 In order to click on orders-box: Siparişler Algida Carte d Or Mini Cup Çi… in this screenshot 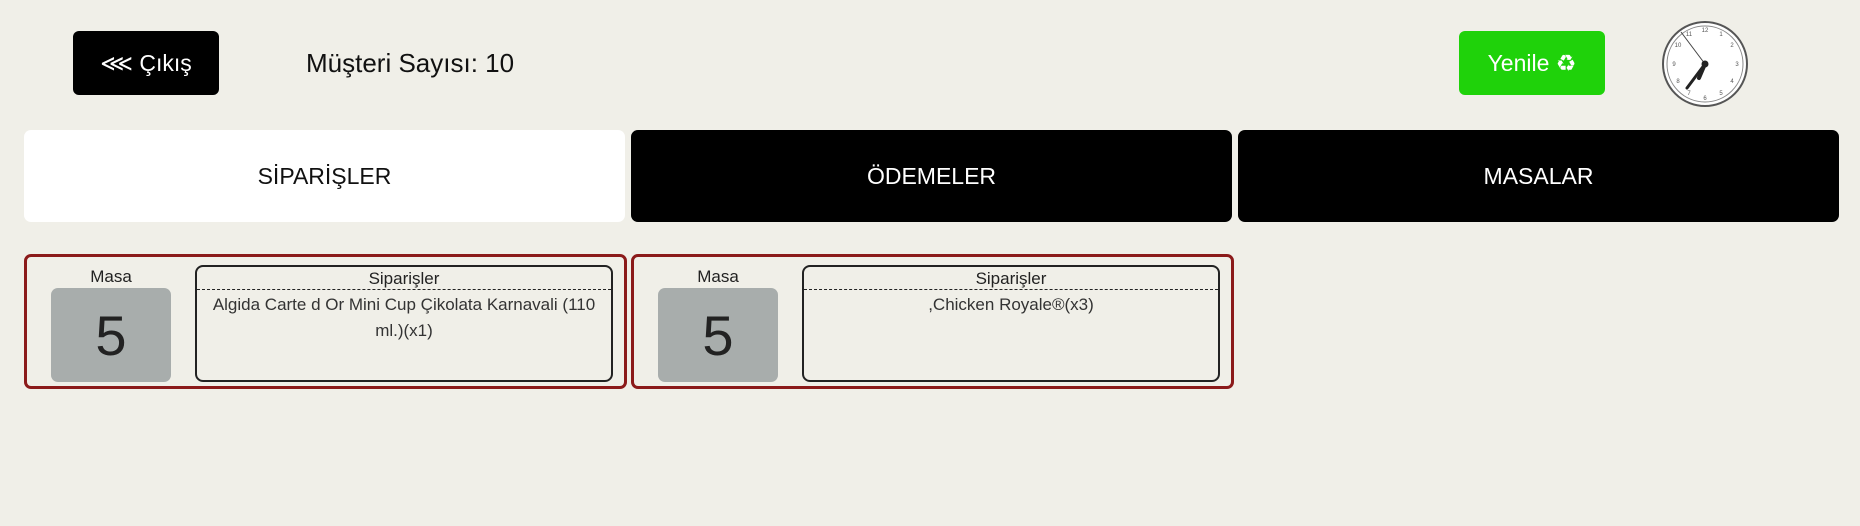, I will do `click(404, 323)`.